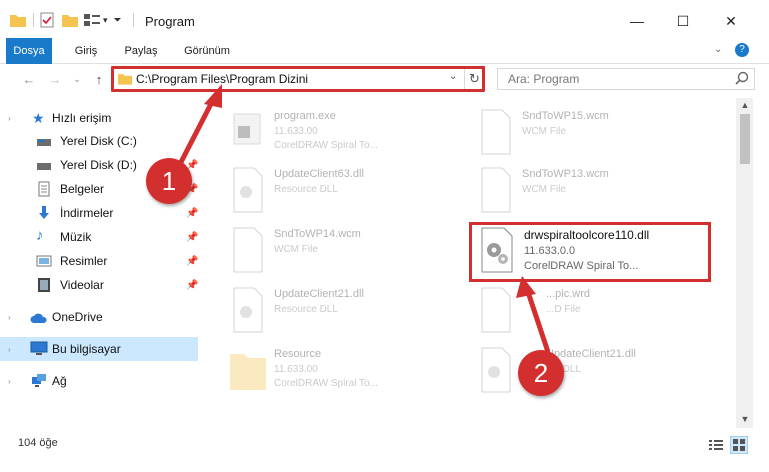 Image resolution: width=769 pixels, height=472 pixels. Describe the element at coordinates (526, 287) in the screenshot. I see `arrow-2-head` at that location.